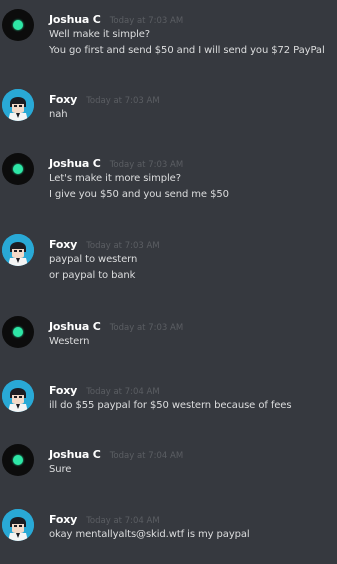 The image size is (337, 564). I want to click on message-body: paypal to western or paypal to bank, so click(93, 268).